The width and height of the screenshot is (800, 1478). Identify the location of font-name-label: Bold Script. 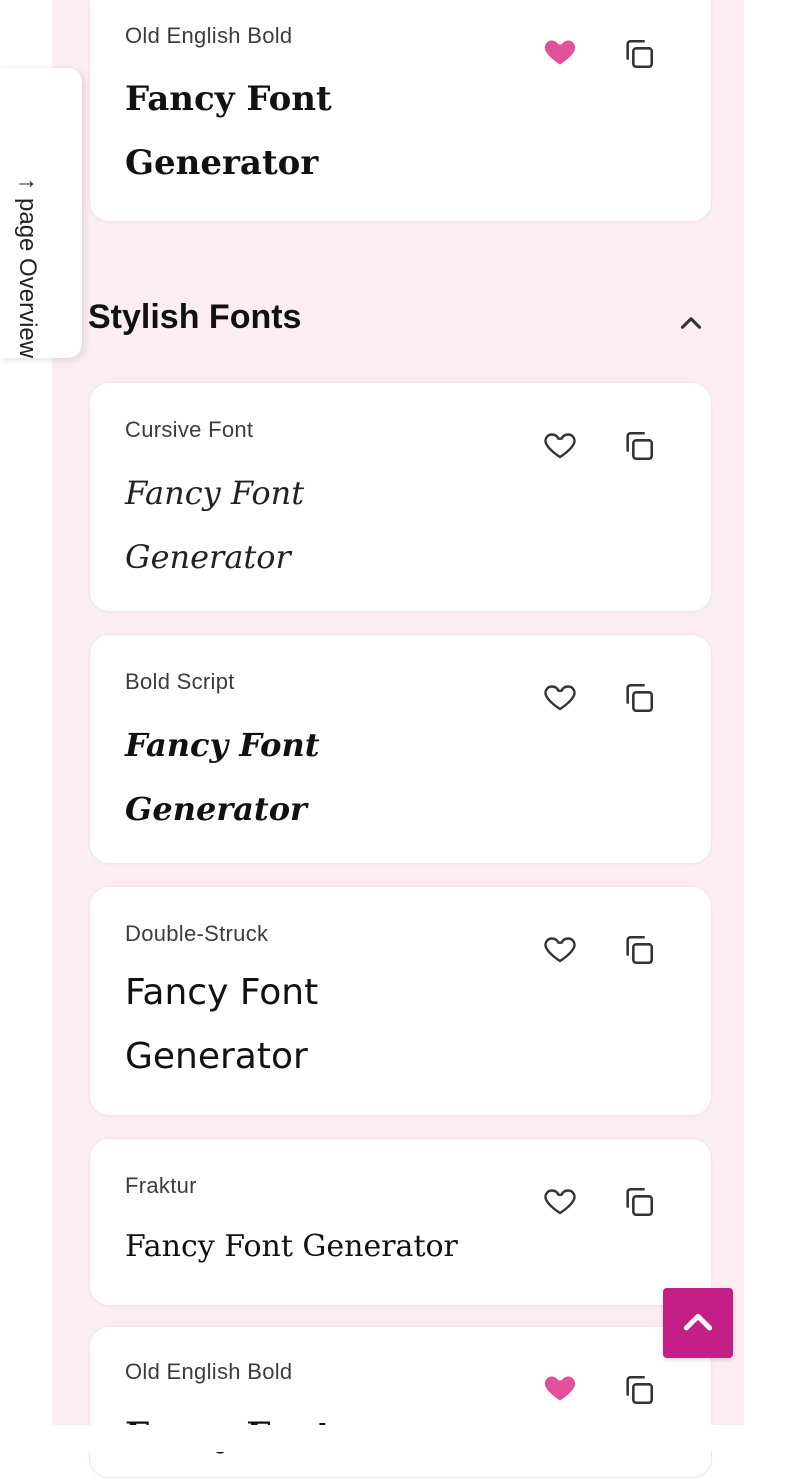
(180, 681).